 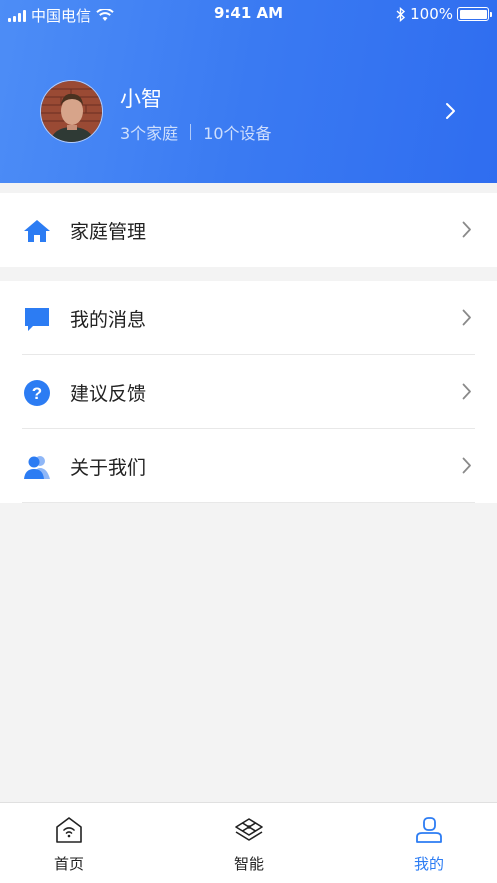 What do you see at coordinates (108, 468) in the screenshot?
I see `menu-label: 关于我们` at bounding box center [108, 468].